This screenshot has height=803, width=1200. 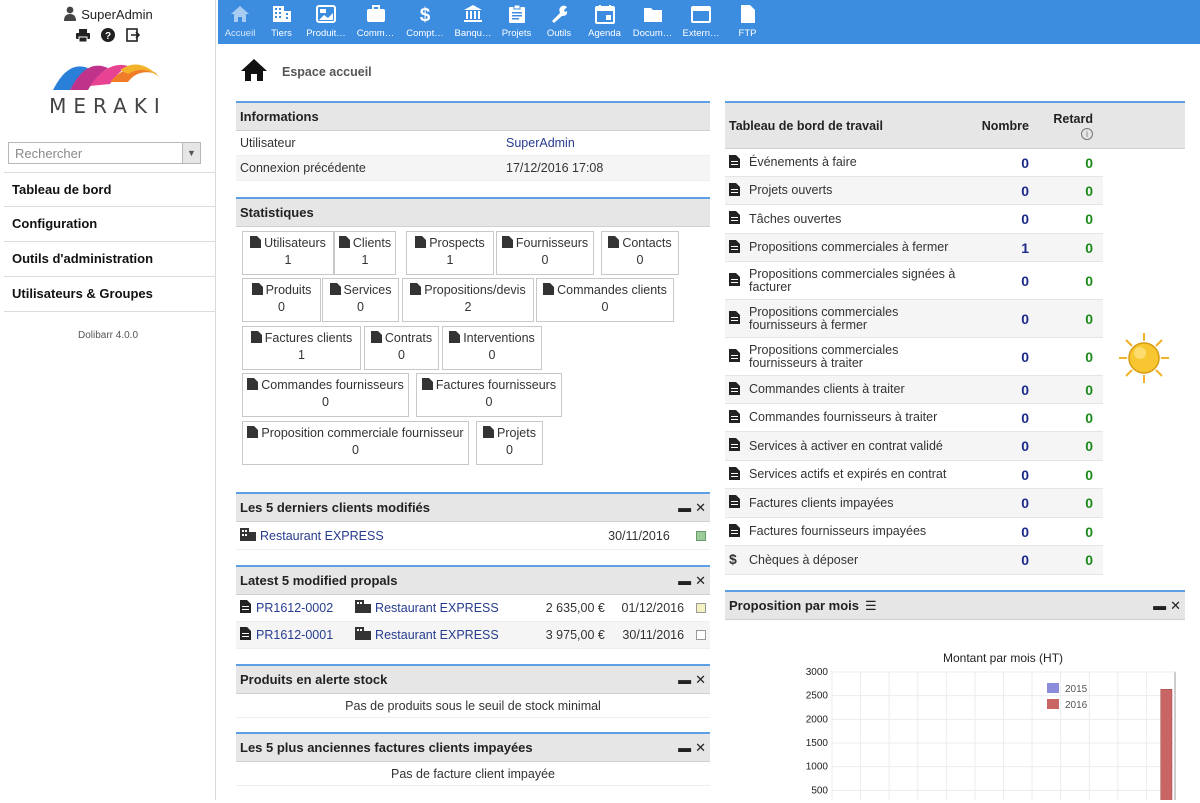 I want to click on filter-icon: ☰, so click(x=871, y=606).